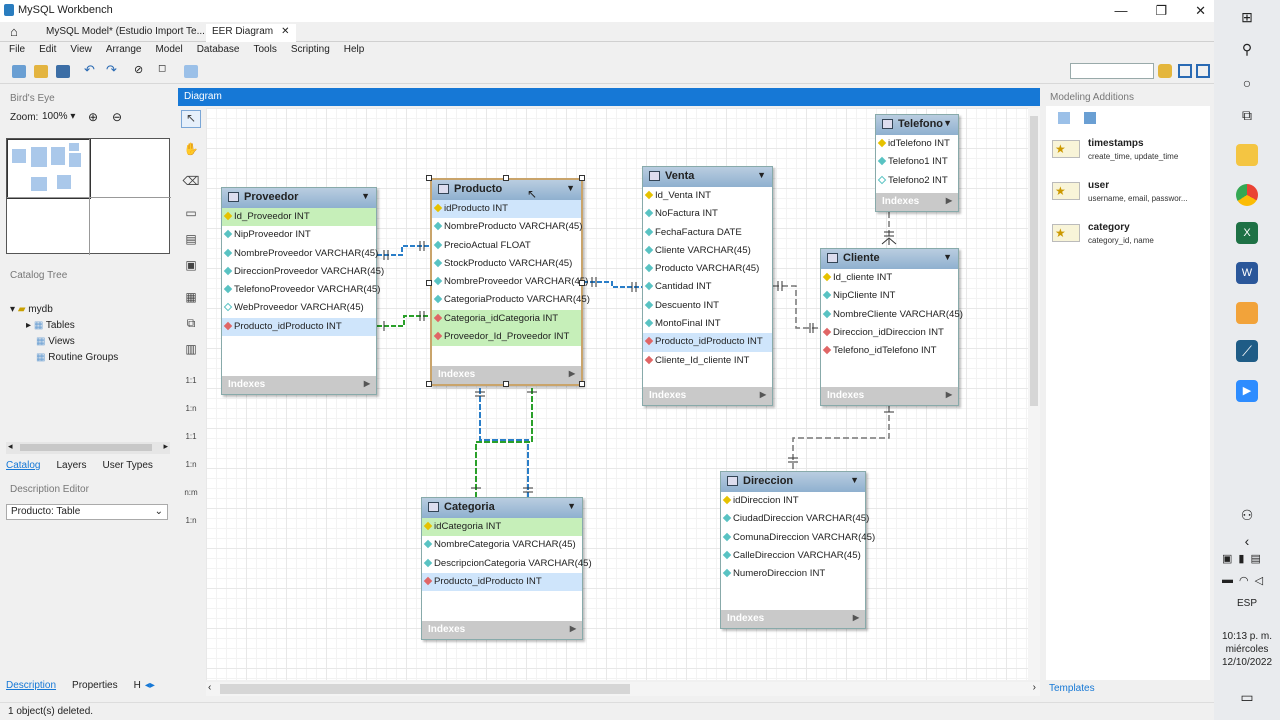 The width and height of the screenshot is (1280, 720). I want to click on column-row: Descuento INT, so click(707, 306).